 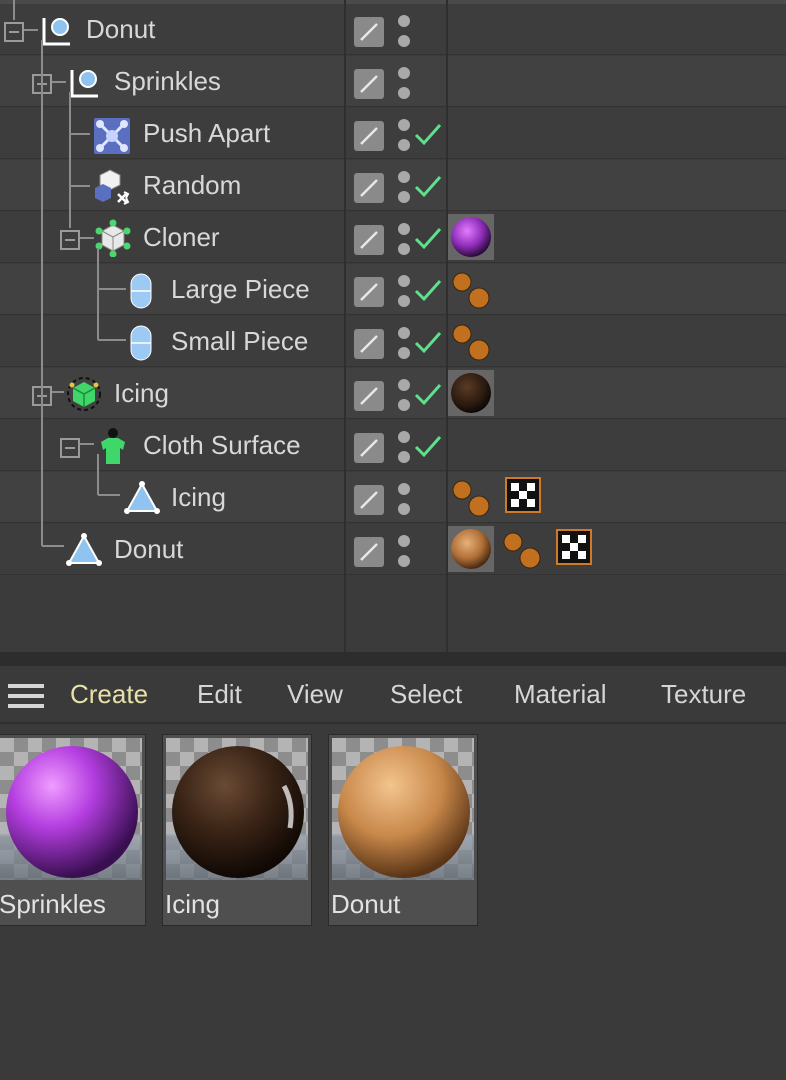 I want to click on menu-view: View, so click(x=315, y=694).